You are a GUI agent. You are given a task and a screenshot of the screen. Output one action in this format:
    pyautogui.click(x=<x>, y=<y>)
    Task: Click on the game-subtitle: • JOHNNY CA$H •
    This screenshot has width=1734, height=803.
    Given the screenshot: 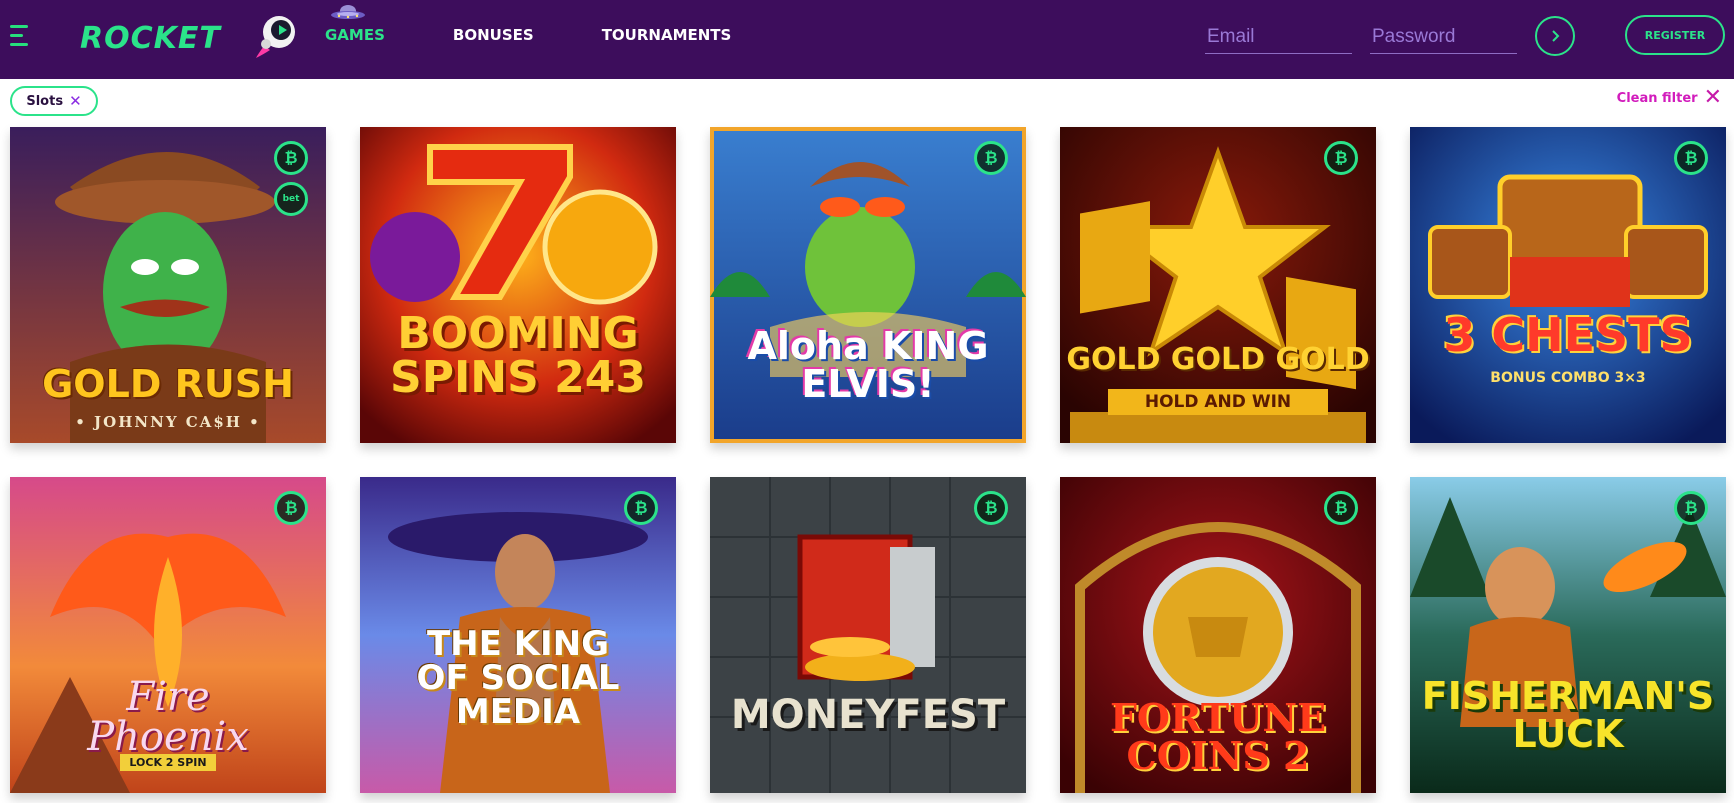 What is the action you would take?
    pyautogui.click(x=168, y=422)
    